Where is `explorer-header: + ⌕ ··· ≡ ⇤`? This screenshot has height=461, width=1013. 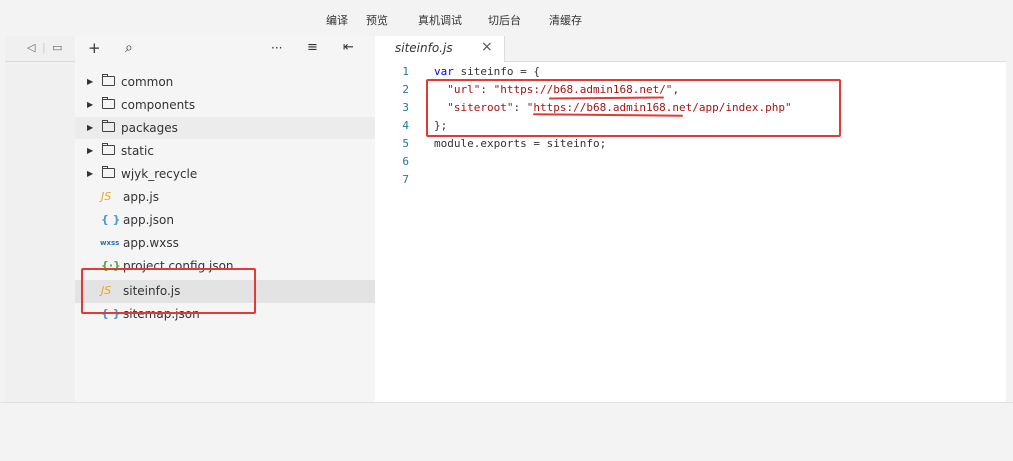 explorer-header: + ⌕ ··· ≡ ⇤ is located at coordinates (225, 48).